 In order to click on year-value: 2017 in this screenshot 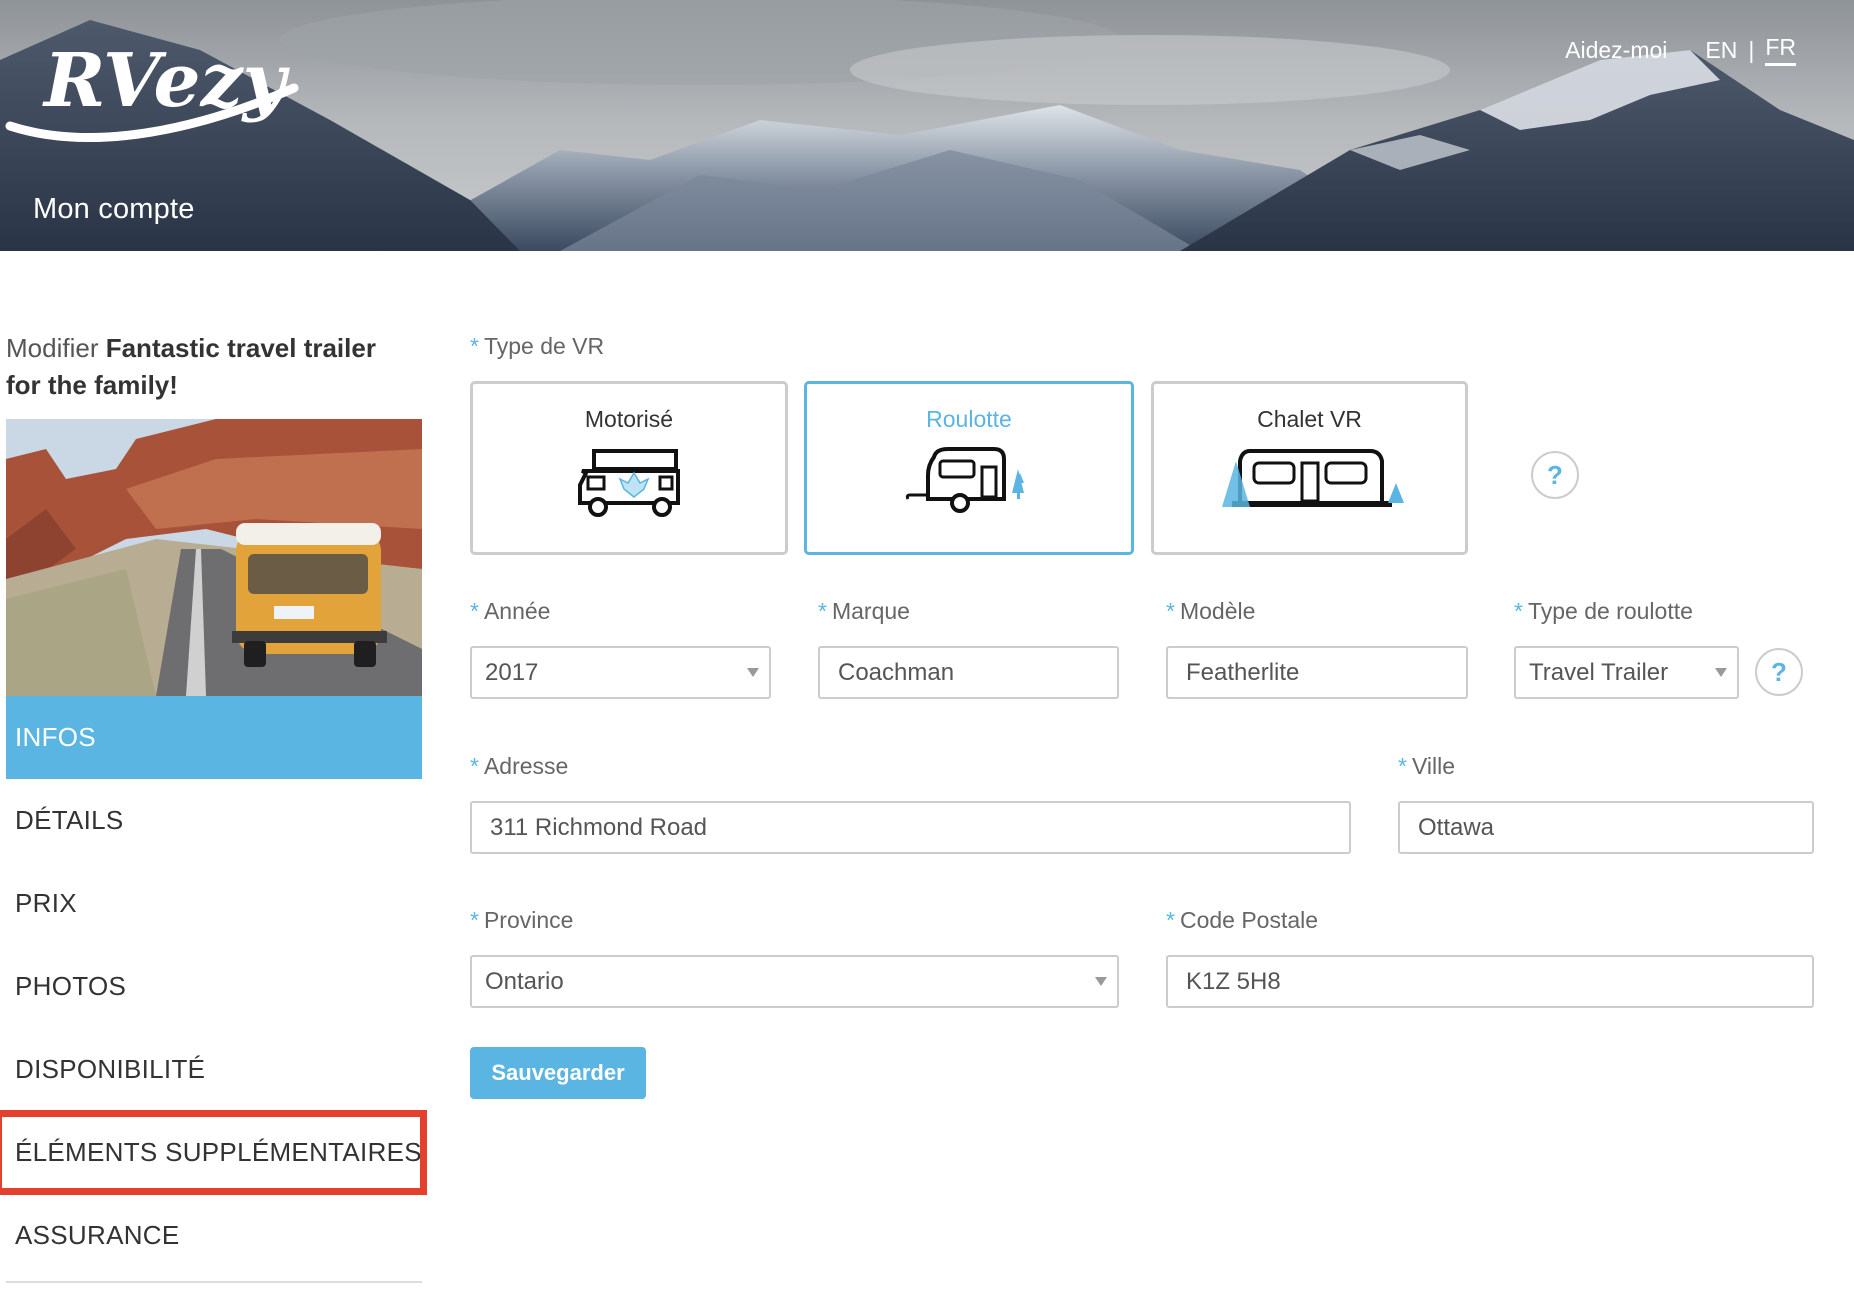, I will do `click(512, 672)`.